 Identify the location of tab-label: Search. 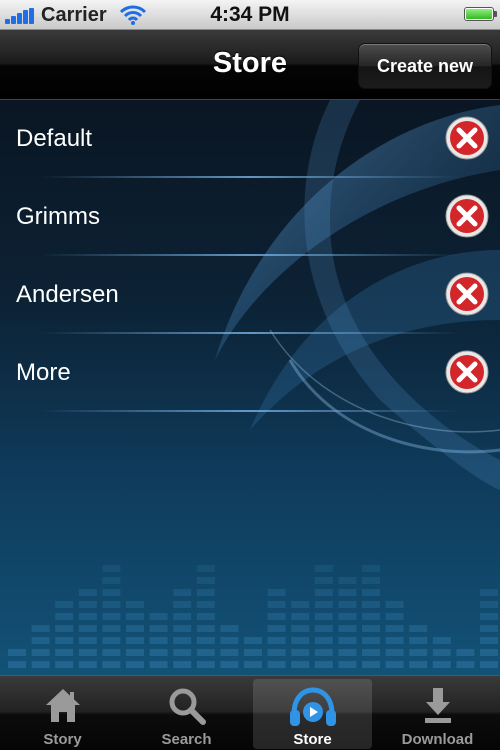
(186, 739).